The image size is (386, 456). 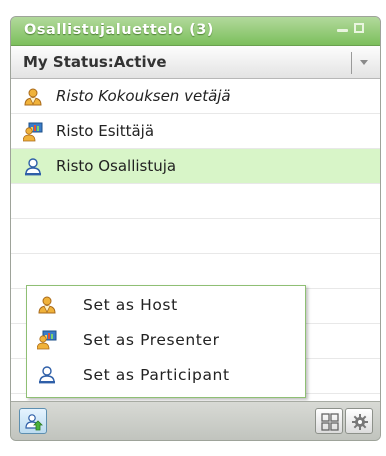 I want to click on display-mode-icon, so click(x=330, y=422).